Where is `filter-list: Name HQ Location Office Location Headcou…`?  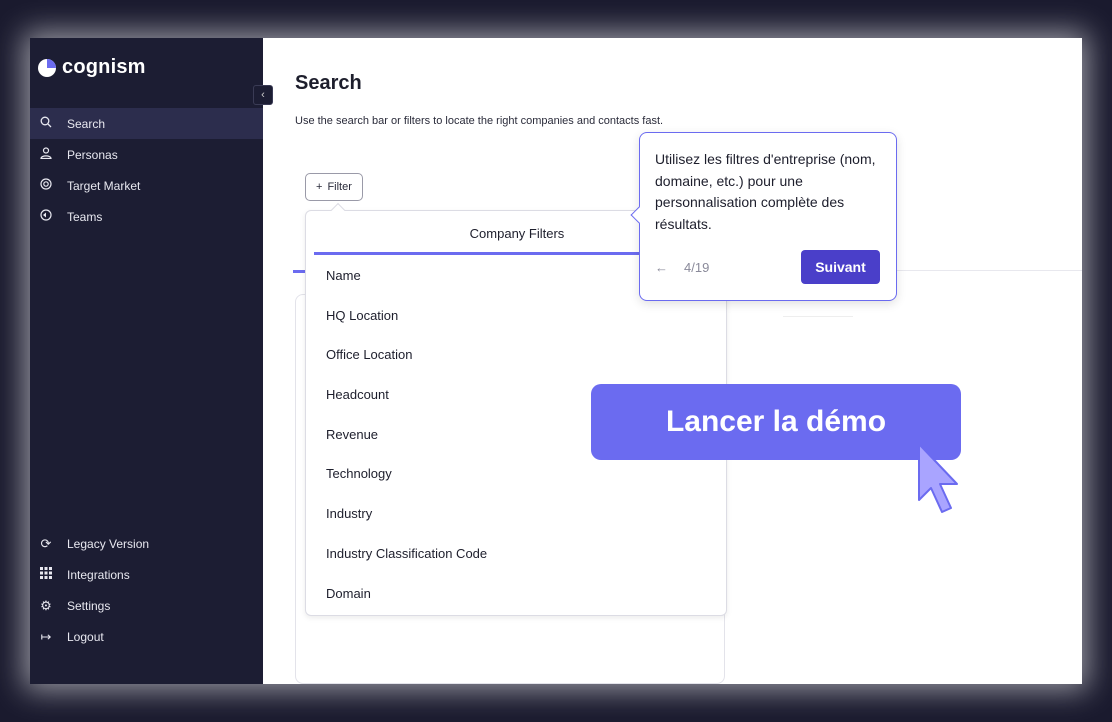
filter-list: Name HQ Location Office Location Headcou… is located at coordinates (406, 444).